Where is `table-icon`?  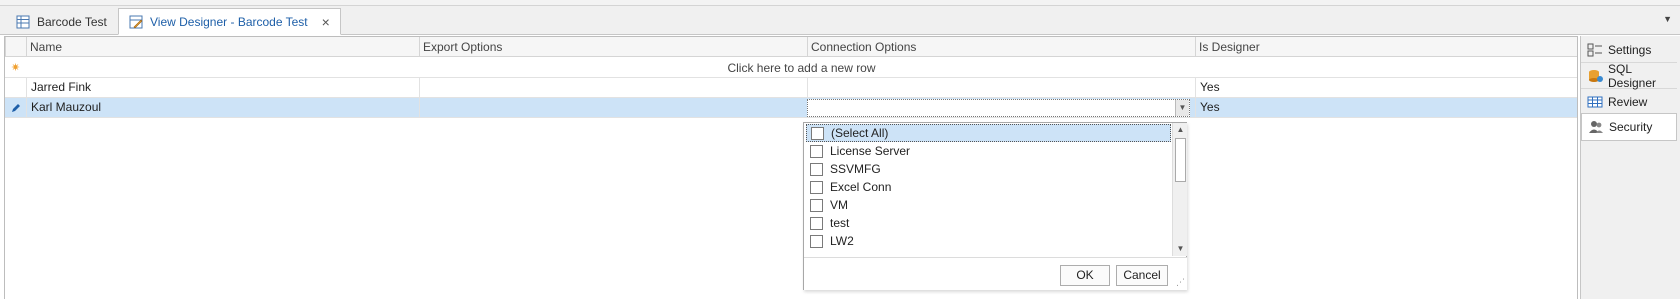 table-icon is located at coordinates (1595, 102).